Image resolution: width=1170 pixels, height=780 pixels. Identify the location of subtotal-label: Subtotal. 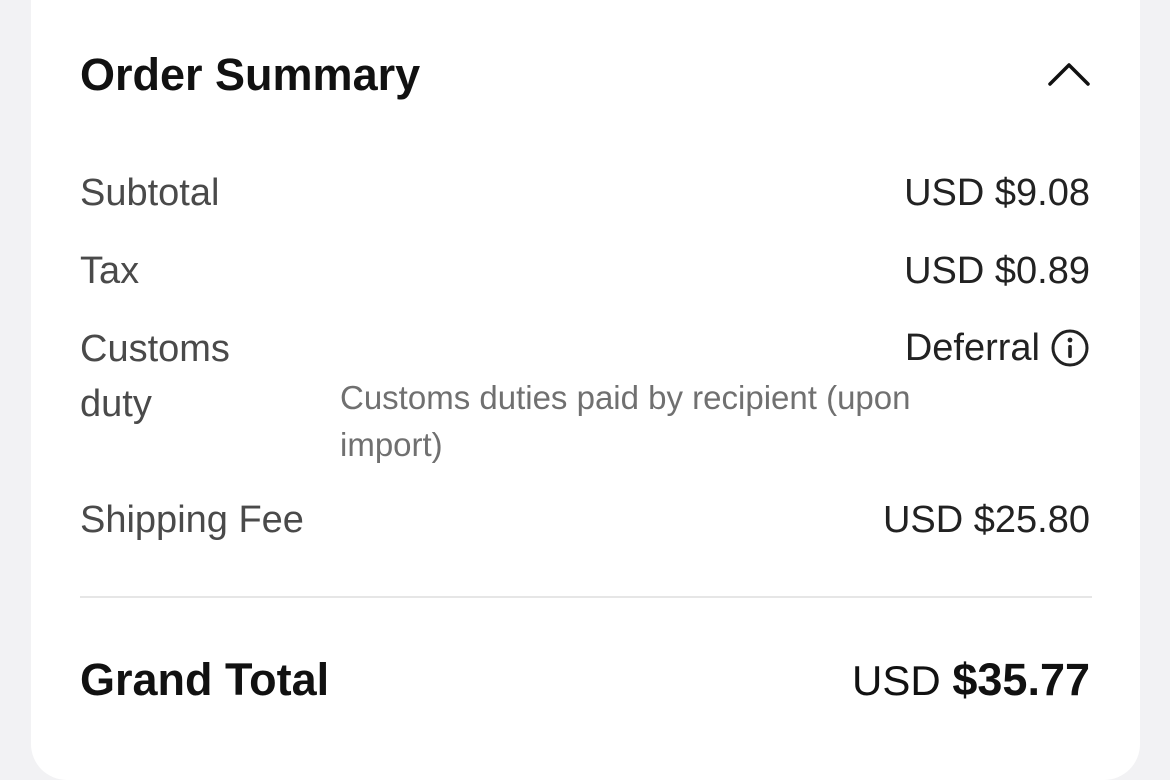
(150, 193).